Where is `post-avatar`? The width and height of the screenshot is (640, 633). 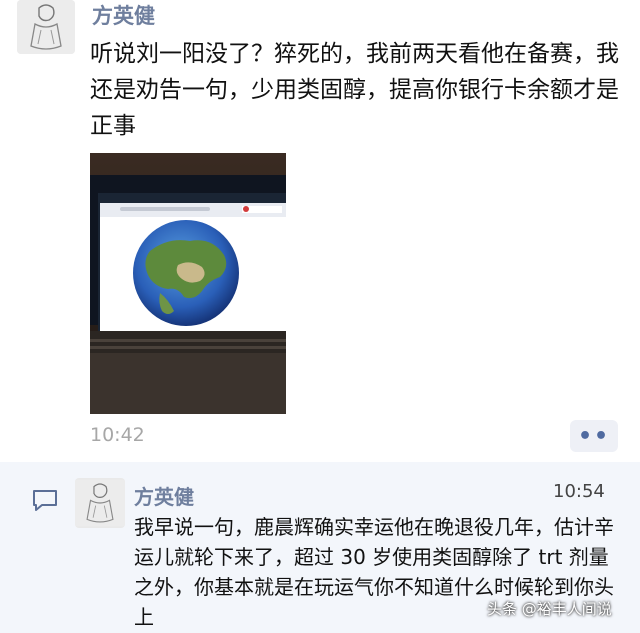 post-avatar is located at coordinates (46, 27).